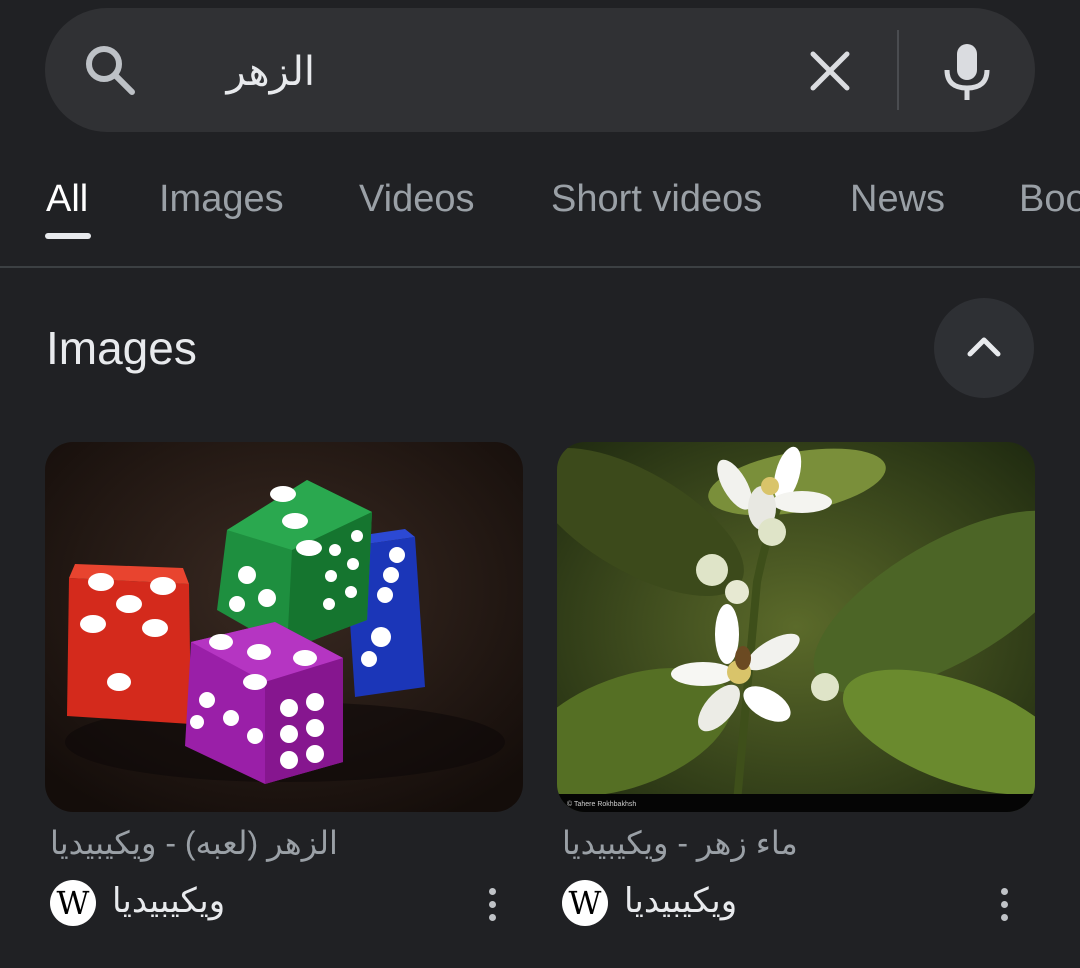  Describe the element at coordinates (250, 72) in the screenshot. I see `search-input: الزهر` at that location.